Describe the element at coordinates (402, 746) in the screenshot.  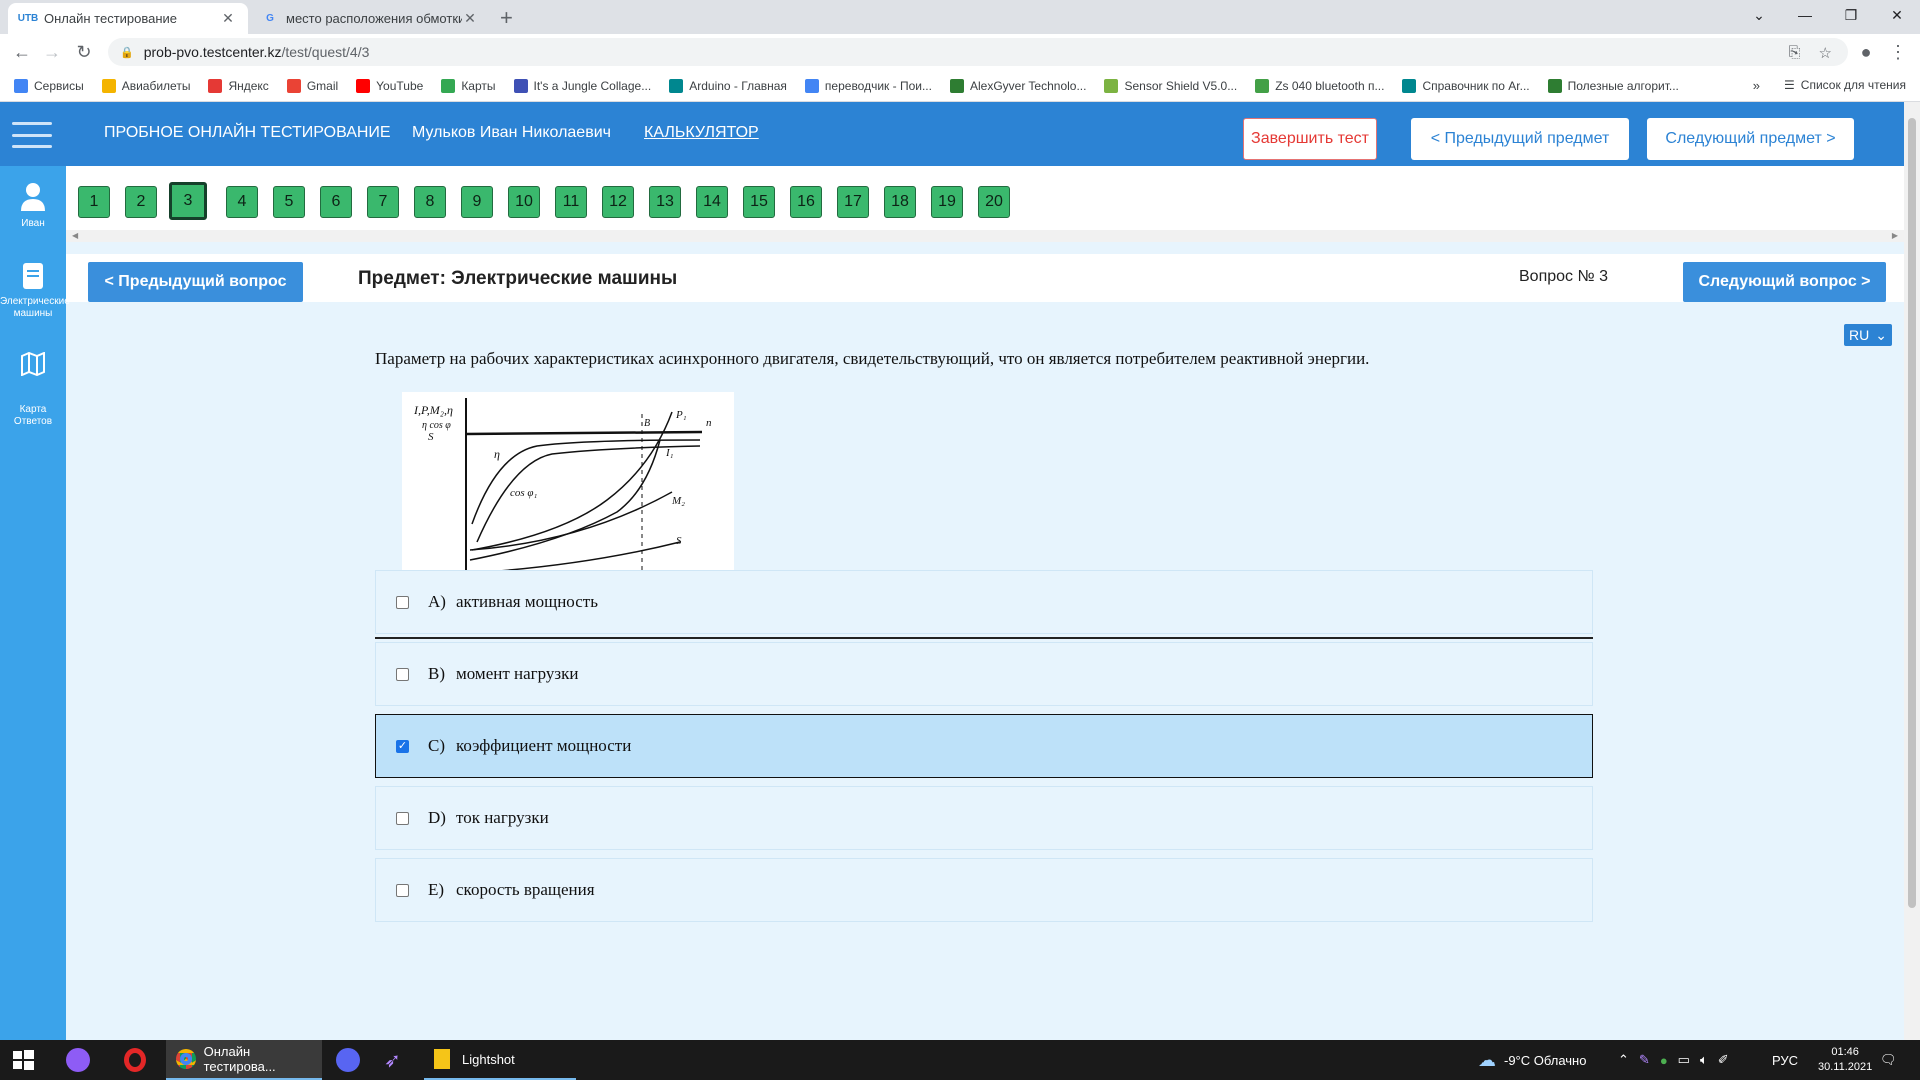
I see `checkbox-checked: ✓` at that location.